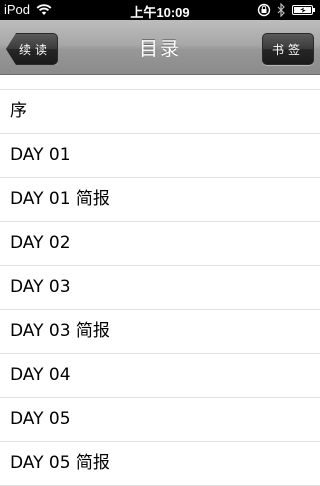  I want to click on bookmarks-button: 书签, so click(288, 49).